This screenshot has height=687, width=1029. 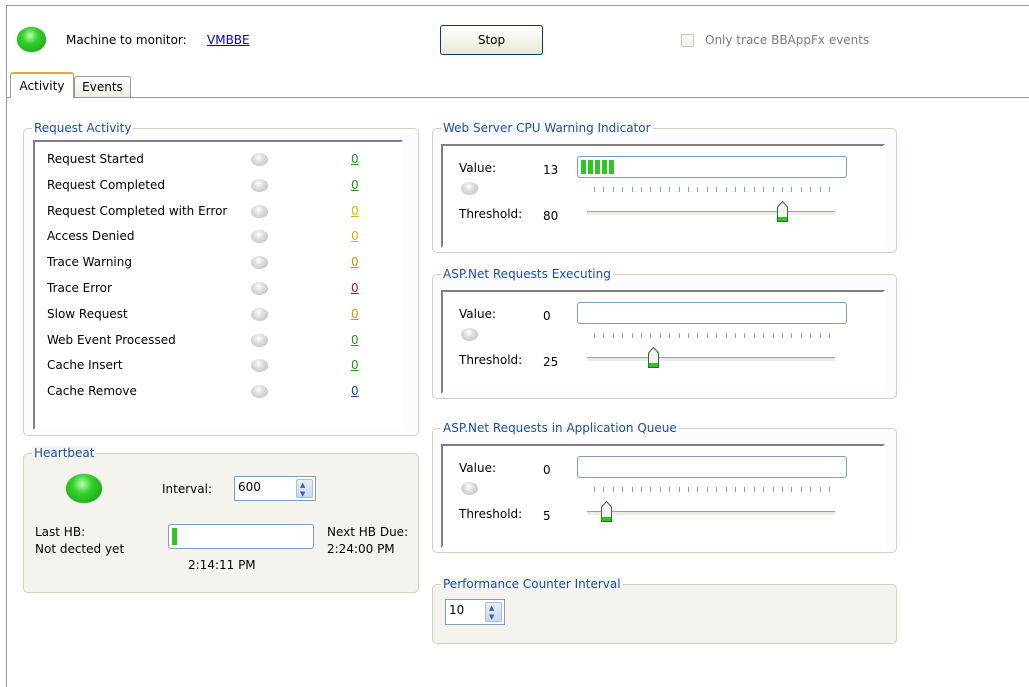 What do you see at coordinates (782, 211) in the screenshot?
I see `cpu-threshold-slider-thumb` at bounding box center [782, 211].